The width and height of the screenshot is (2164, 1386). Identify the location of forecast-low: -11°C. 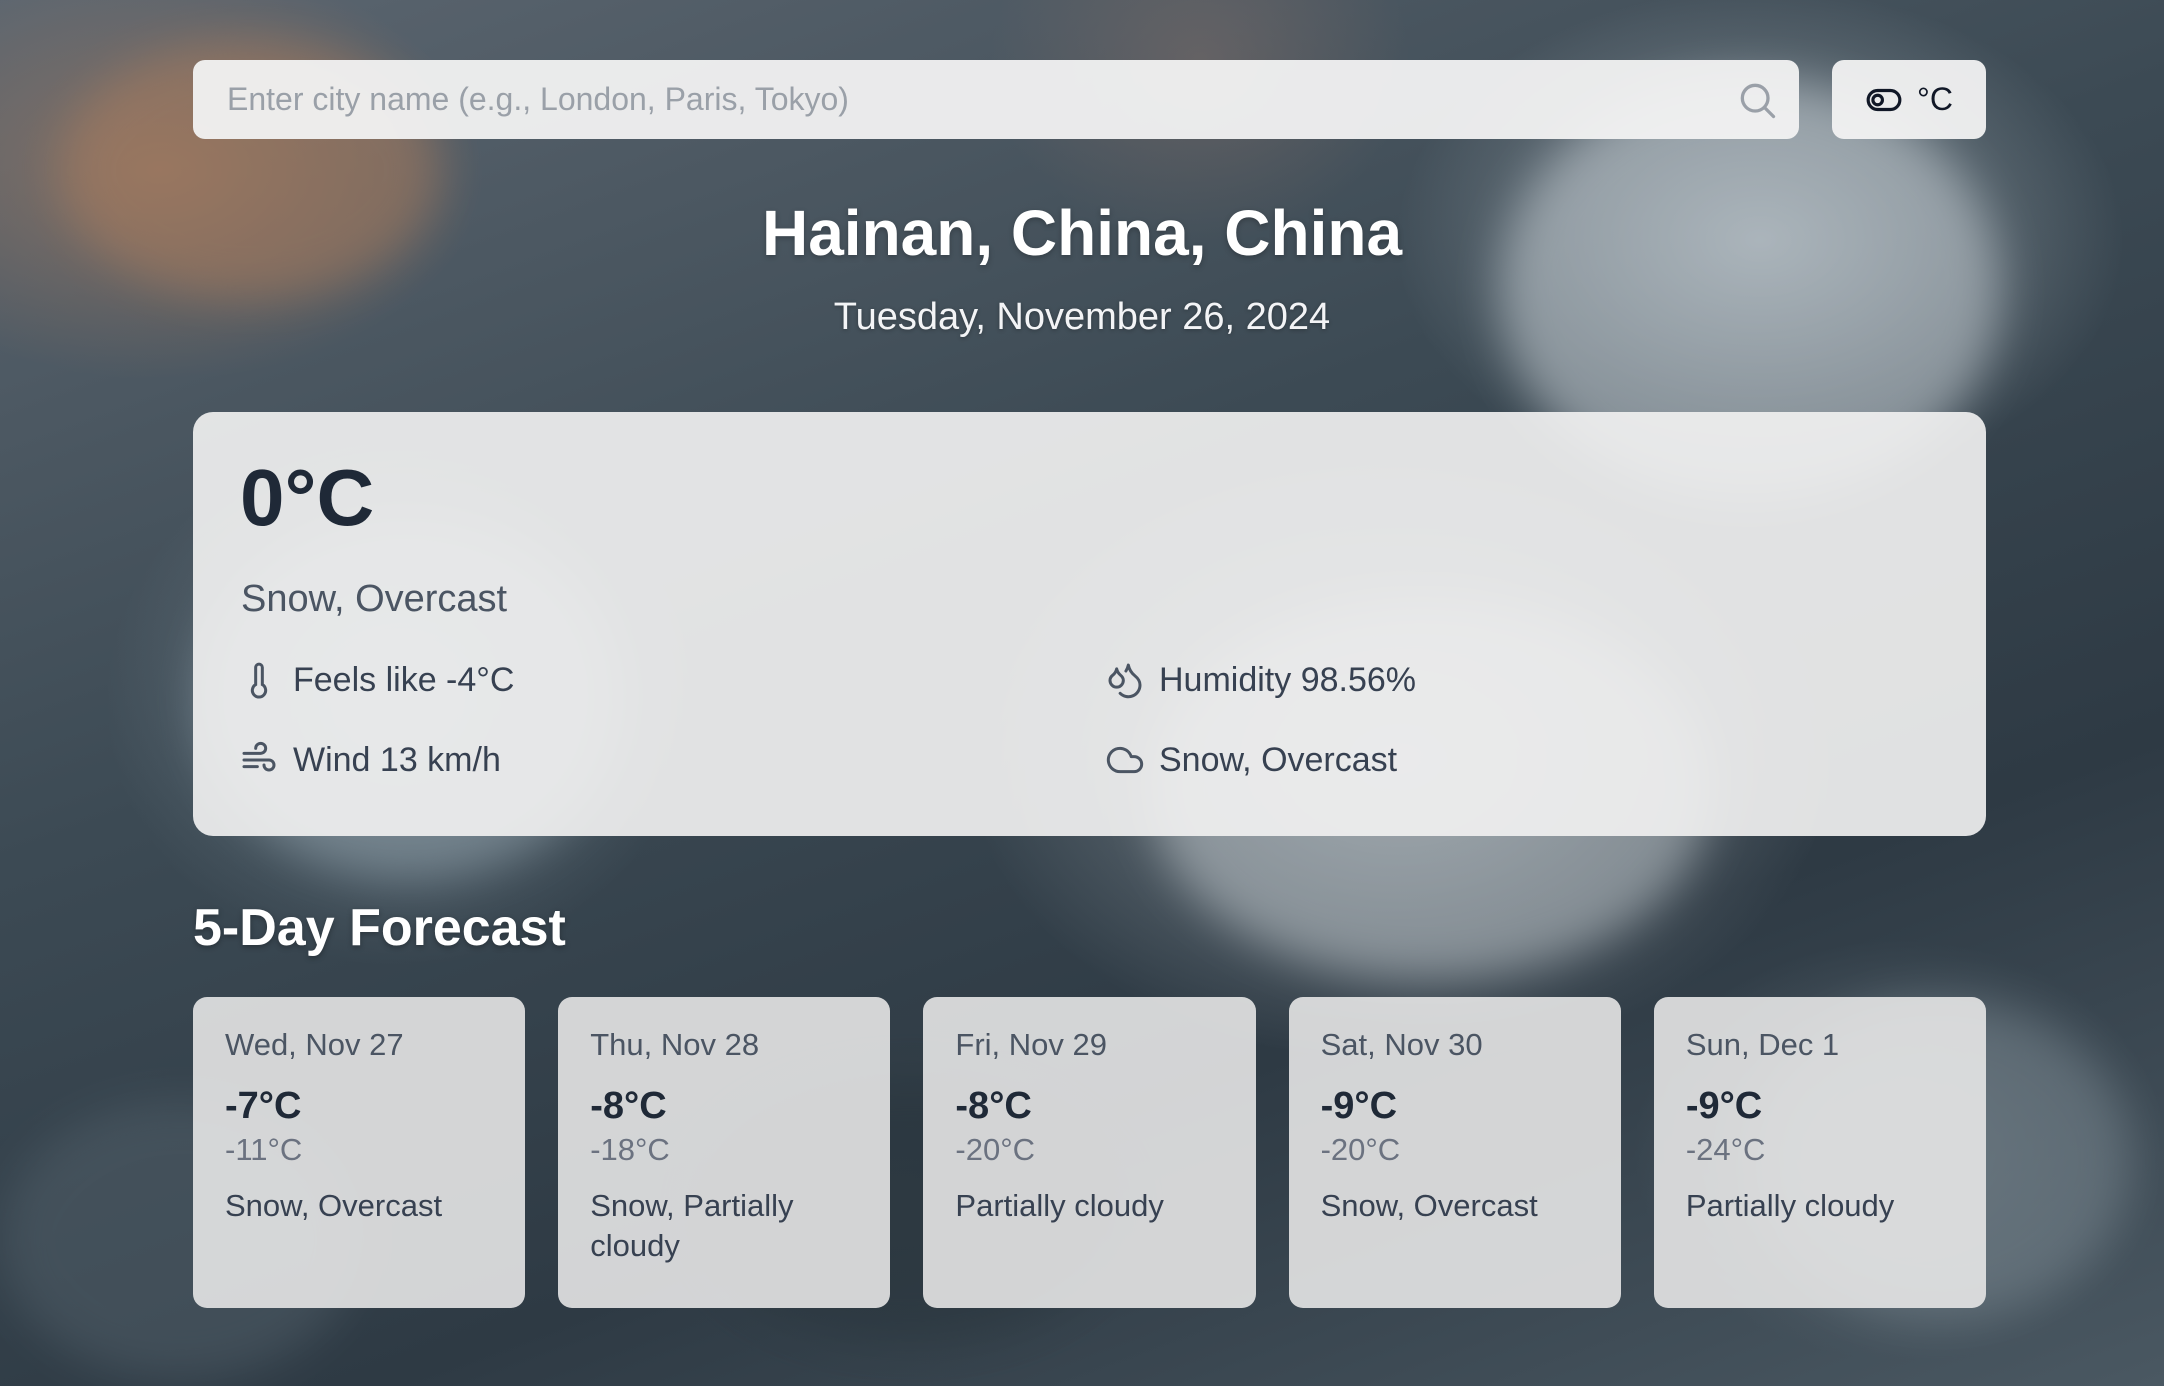
(264, 1149).